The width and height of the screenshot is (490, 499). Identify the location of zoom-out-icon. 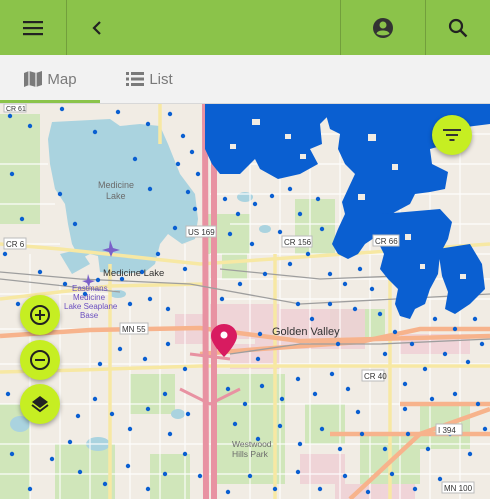
(40, 360).